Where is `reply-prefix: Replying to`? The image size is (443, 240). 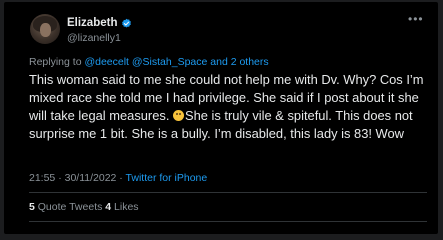 reply-prefix: Replying to is located at coordinates (57, 62).